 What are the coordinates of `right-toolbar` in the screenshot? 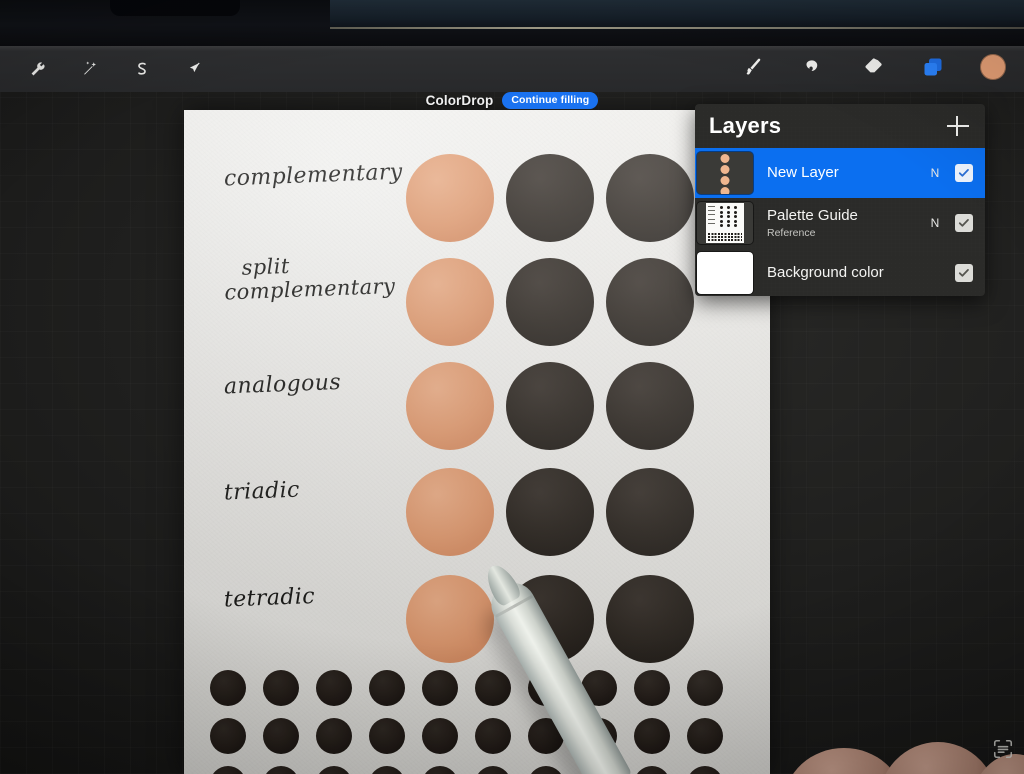 It's located at (873, 67).